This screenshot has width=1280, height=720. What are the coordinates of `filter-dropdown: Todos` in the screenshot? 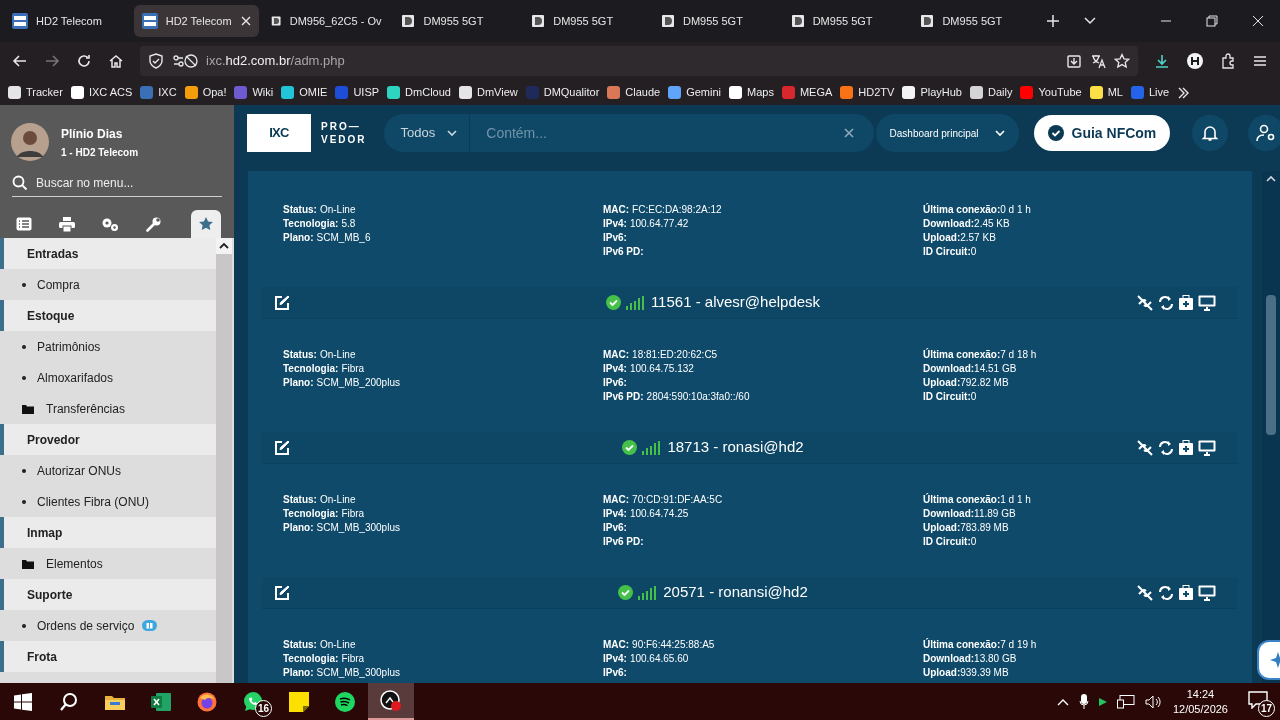 It's located at (427, 133).